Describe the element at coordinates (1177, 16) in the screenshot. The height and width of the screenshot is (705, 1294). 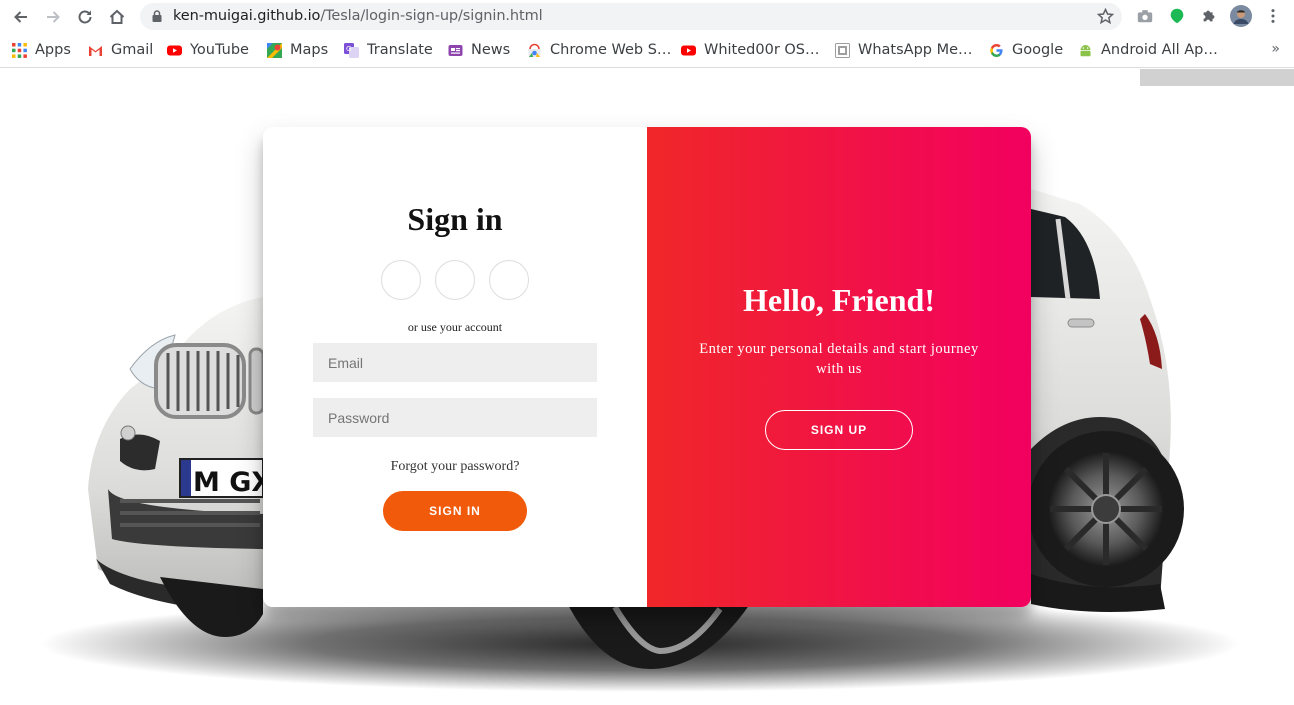
I see `extension-drop-icon` at that location.